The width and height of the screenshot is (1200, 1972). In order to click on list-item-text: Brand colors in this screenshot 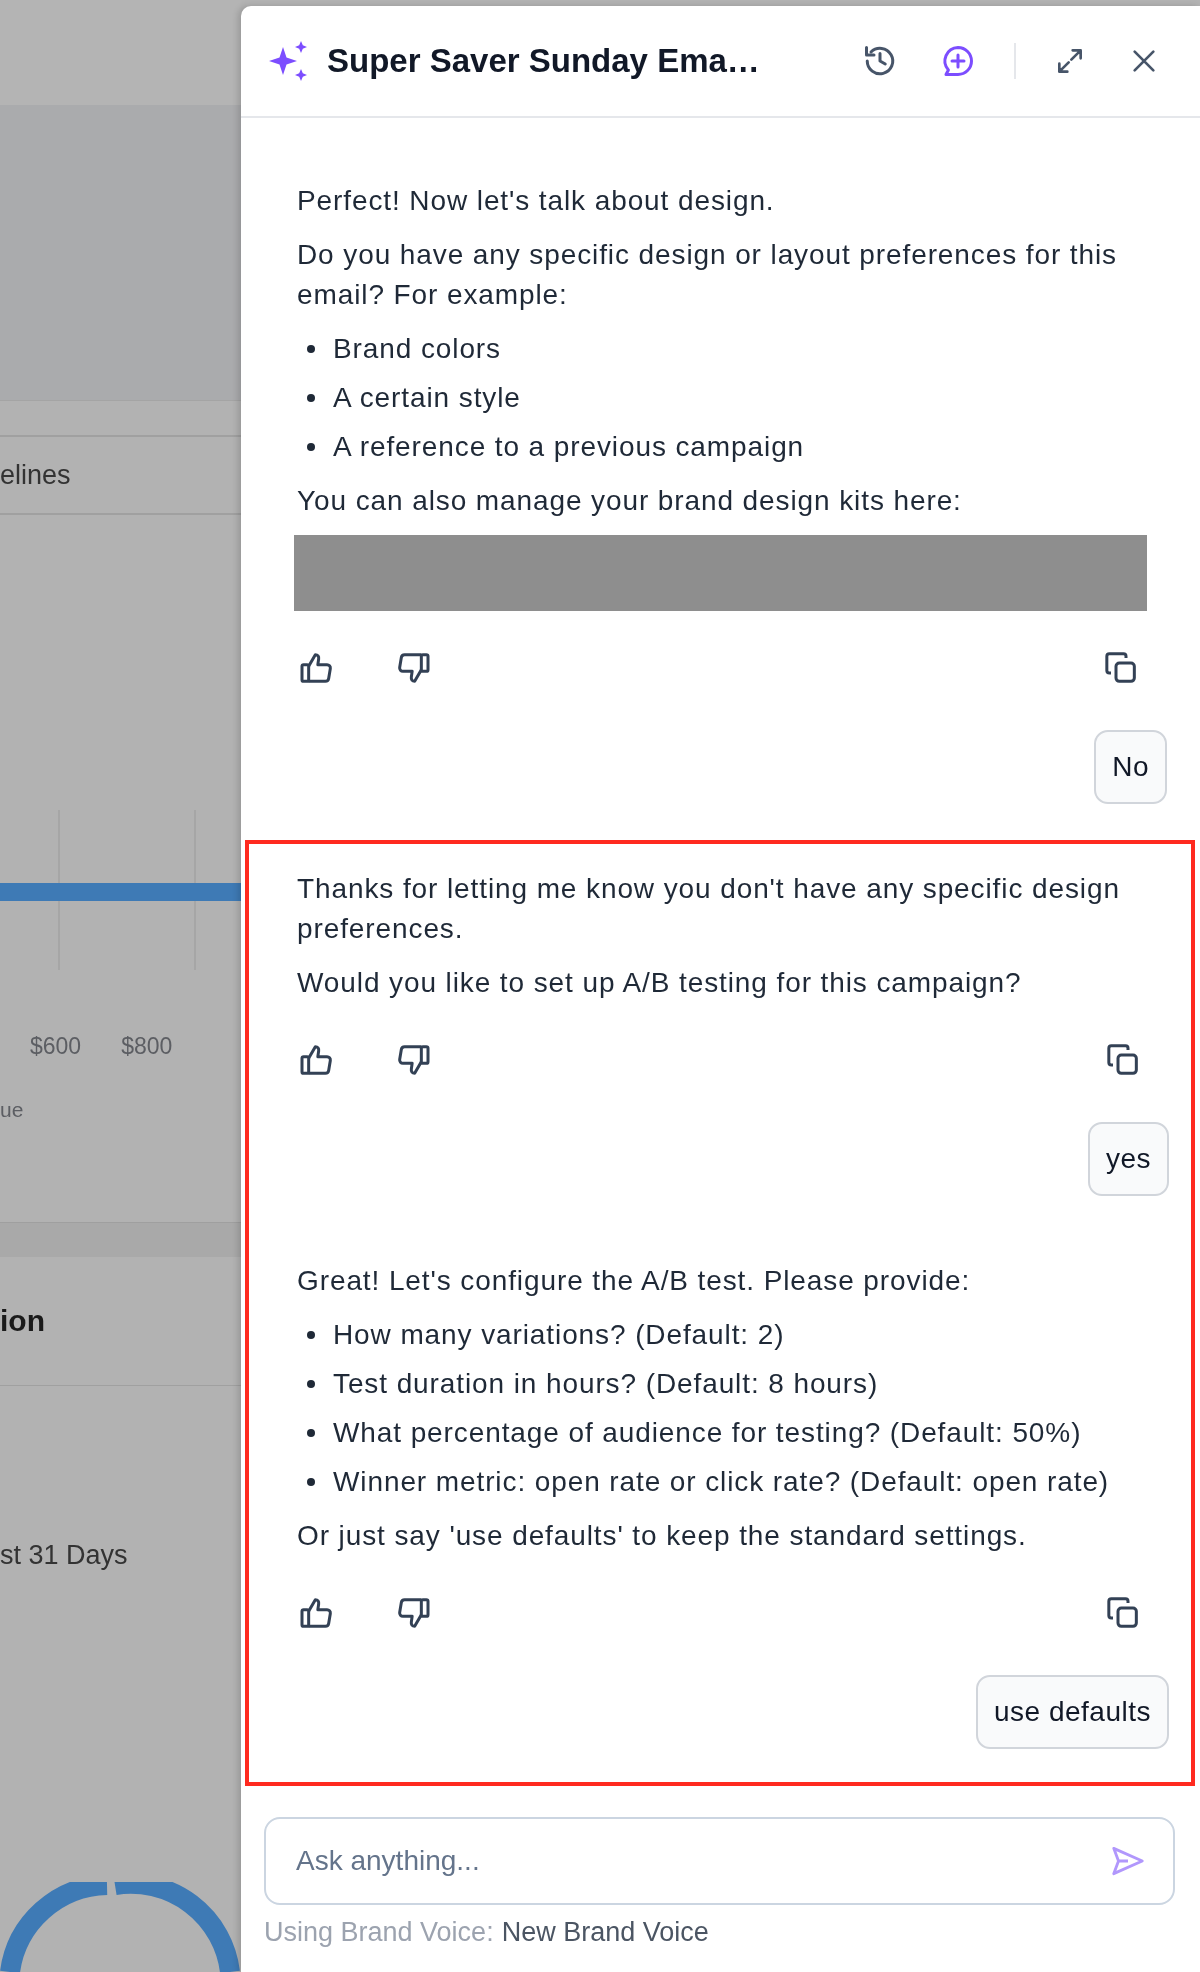, I will do `click(417, 349)`.